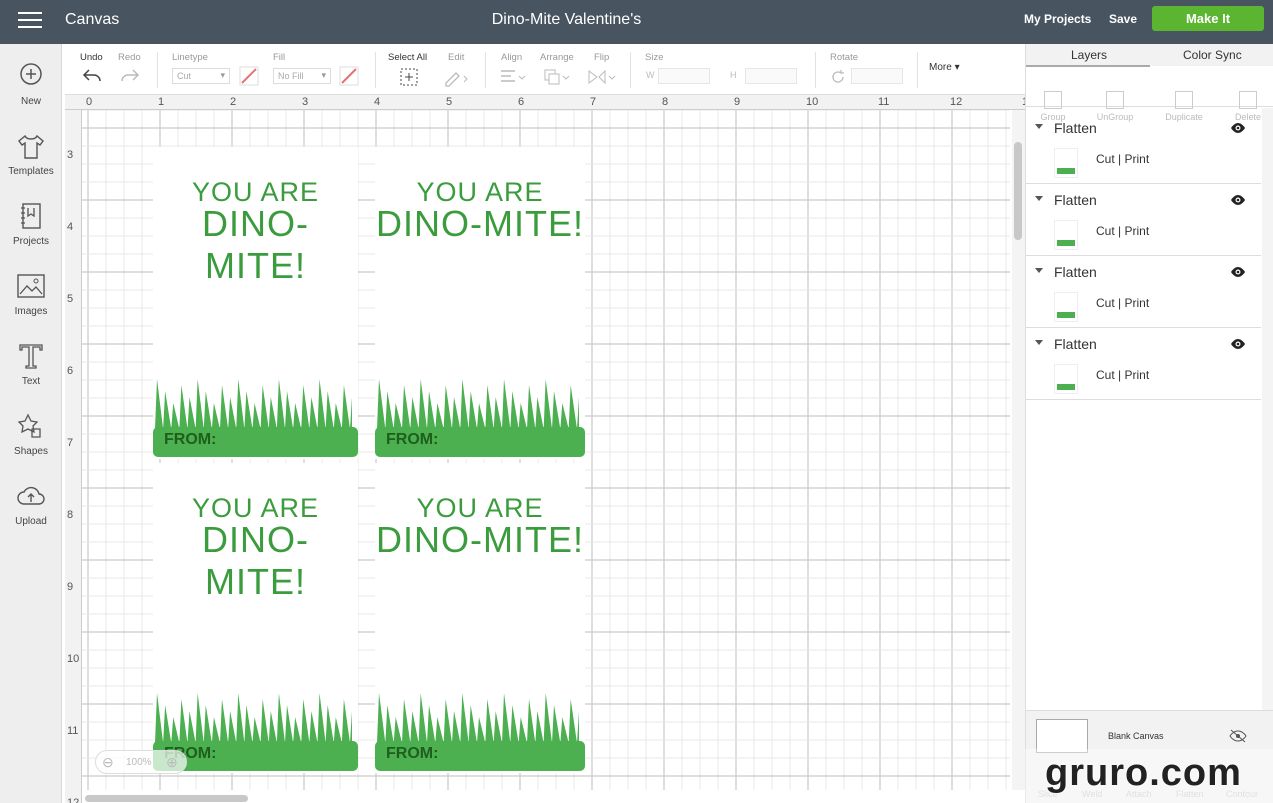  Describe the element at coordinates (31, 381) in the screenshot. I see `text-label: Text` at that location.